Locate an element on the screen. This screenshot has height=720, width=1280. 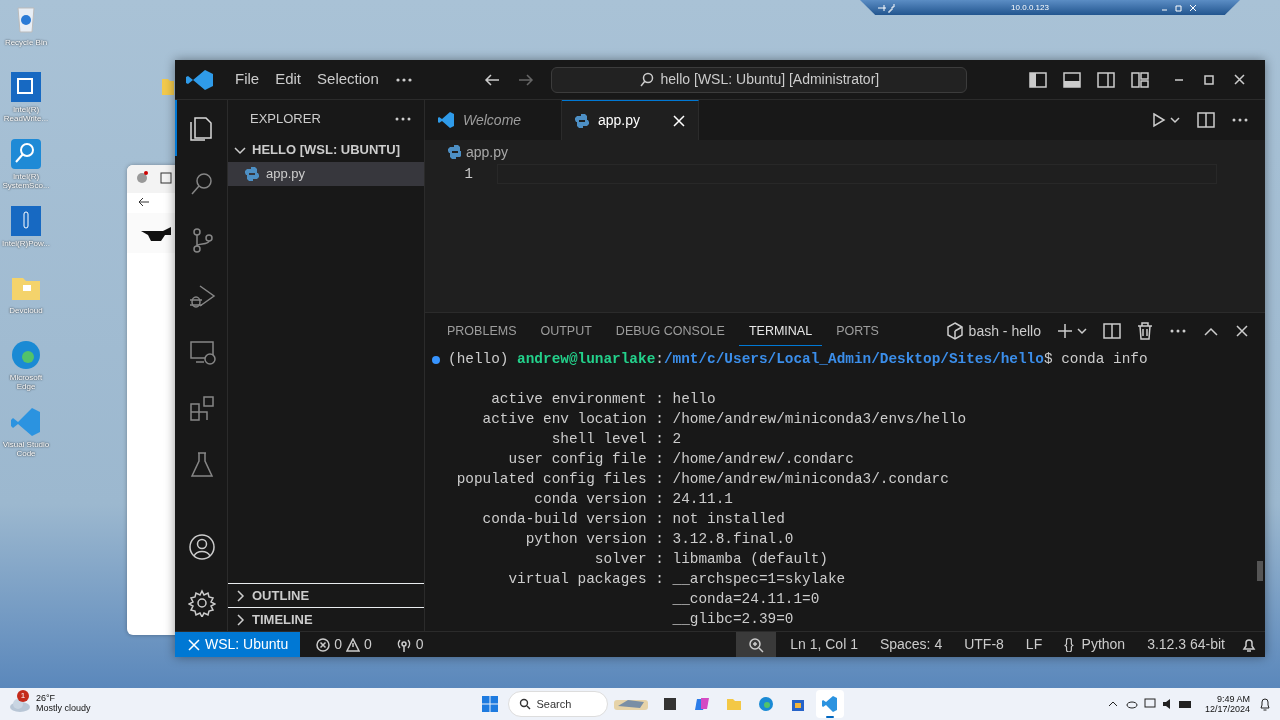
command-center: hello [WSL: Ubuntu] [Administrator] is located at coordinates (758, 79).